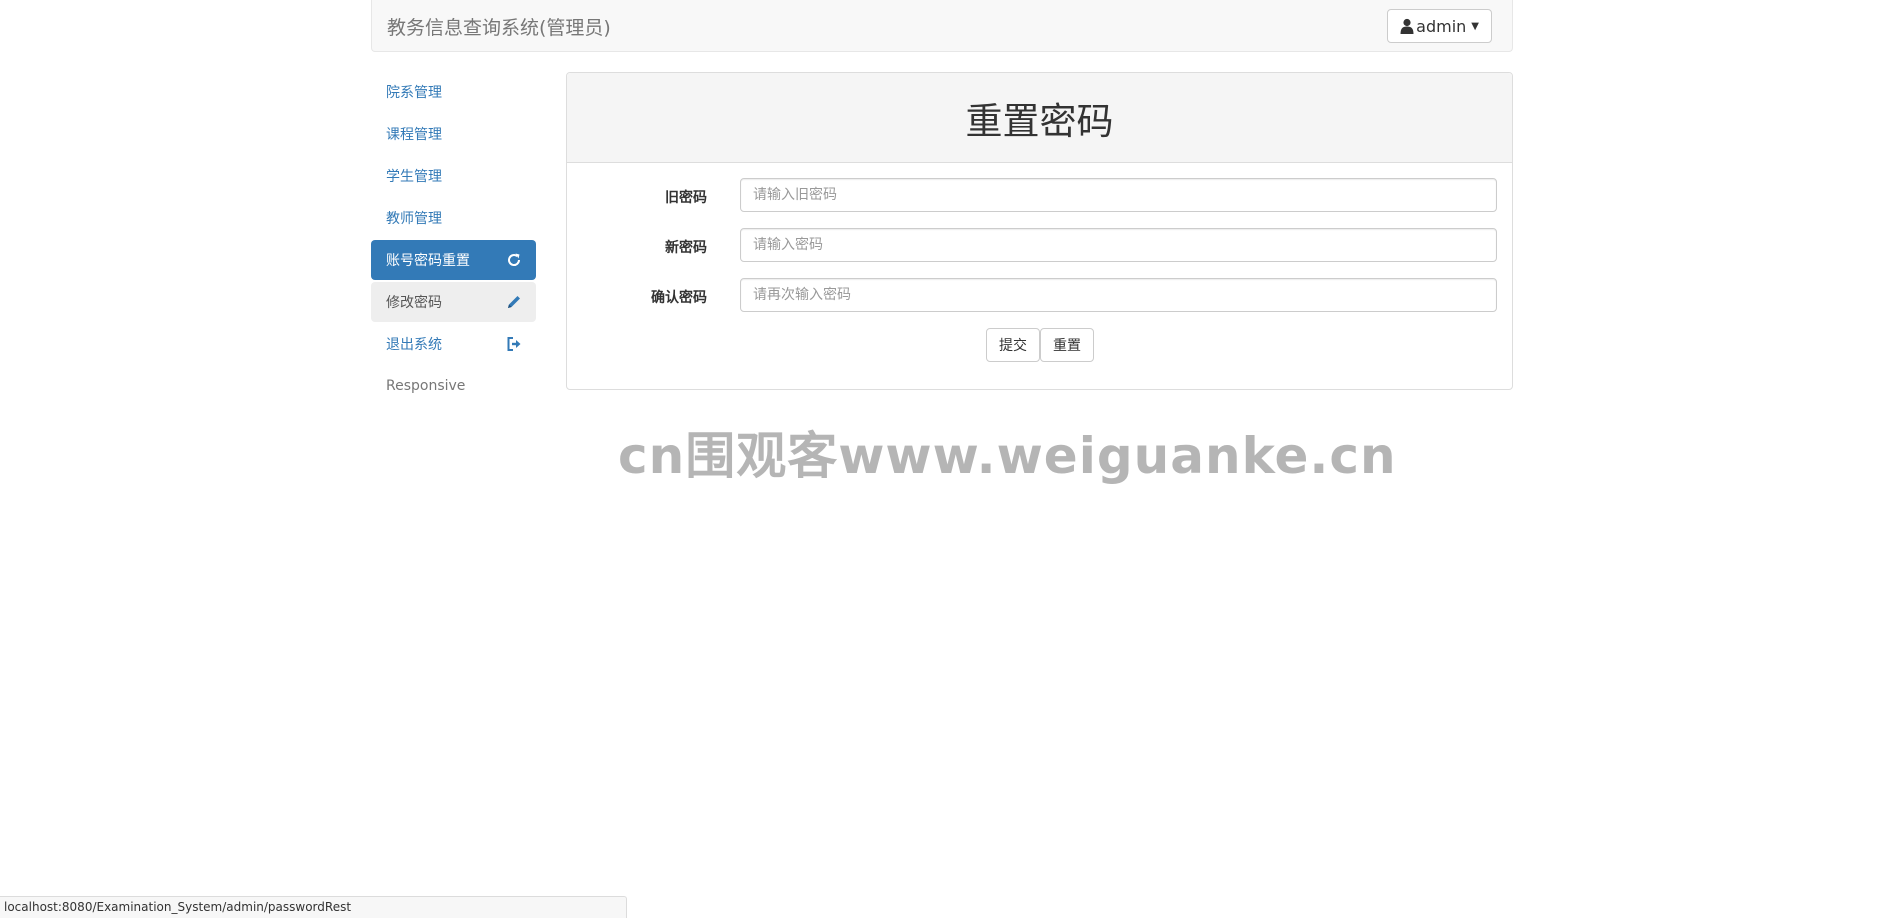 The height and width of the screenshot is (918, 1879). Describe the element at coordinates (514, 302) in the screenshot. I see `pencil-icon` at that location.